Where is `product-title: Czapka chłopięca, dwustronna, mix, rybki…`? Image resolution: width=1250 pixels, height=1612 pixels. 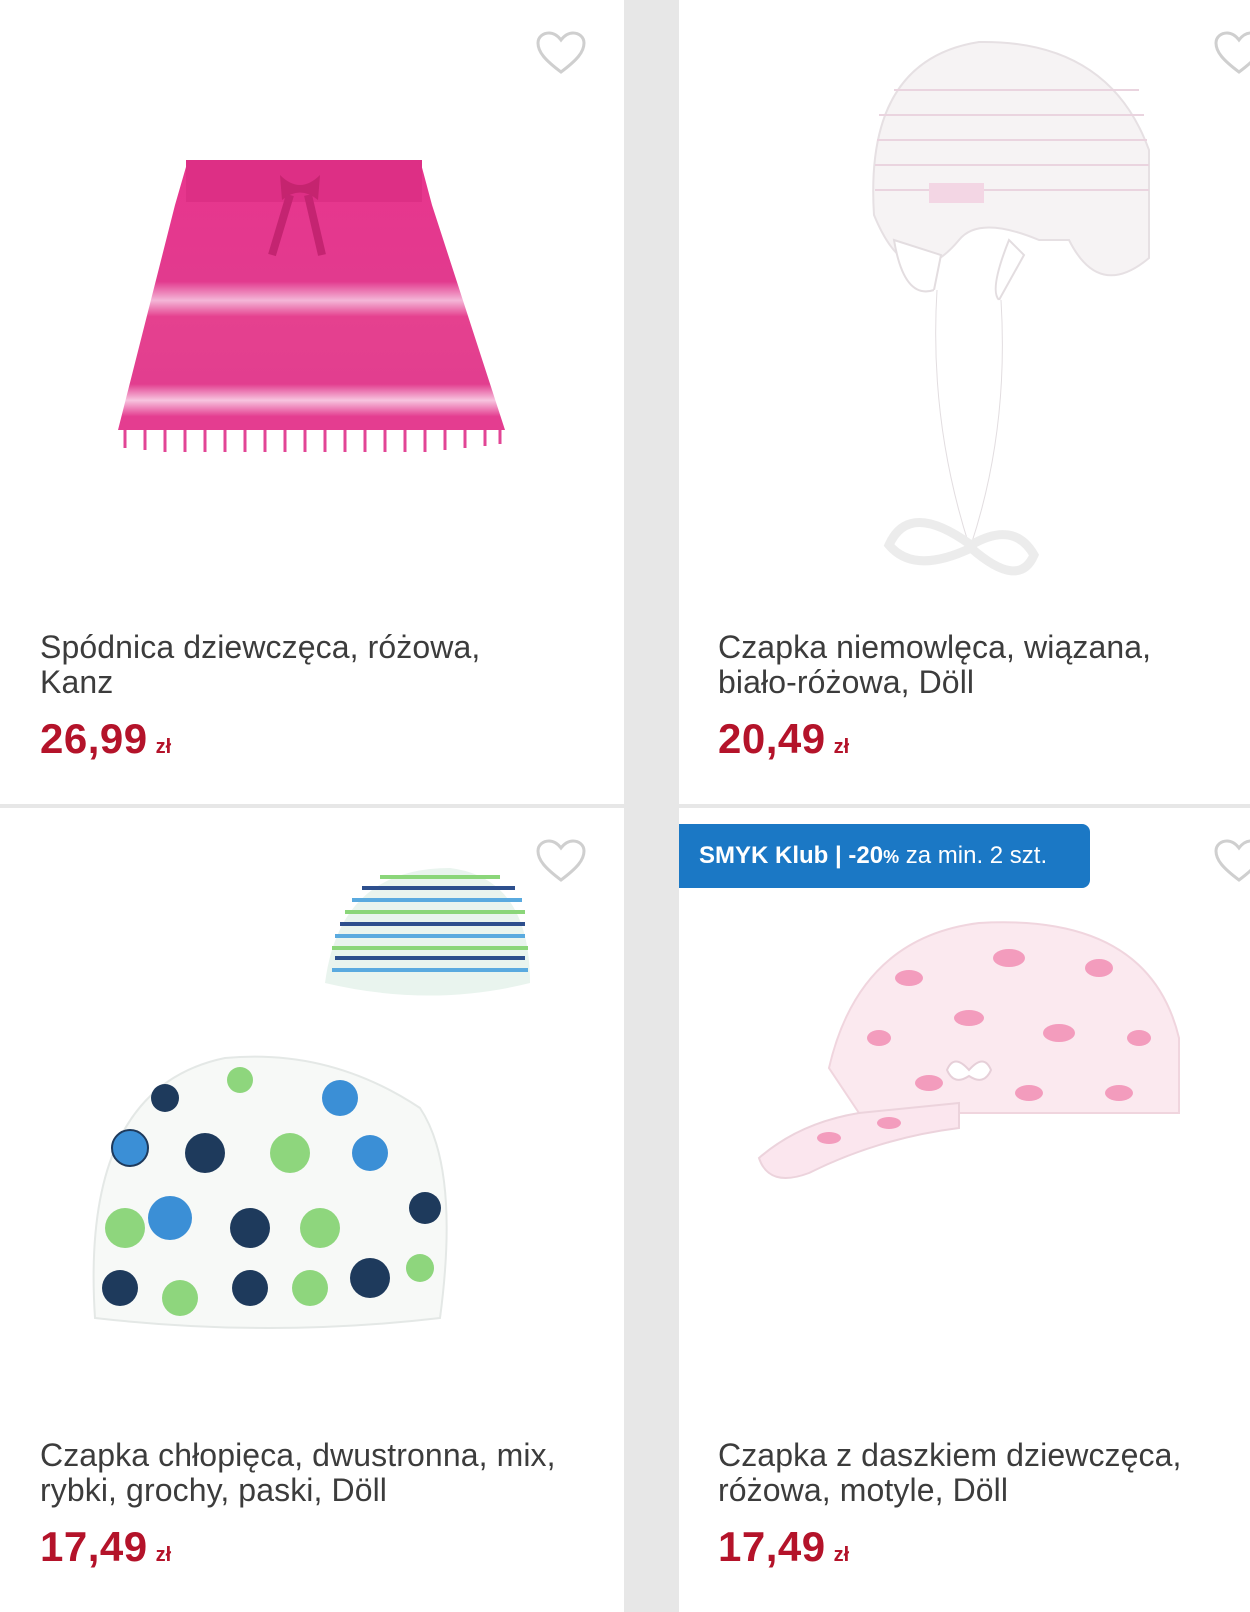
product-title: Czapka chłopięca, dwustronna, mix, rybki… is located at coordinates (300, 1473).